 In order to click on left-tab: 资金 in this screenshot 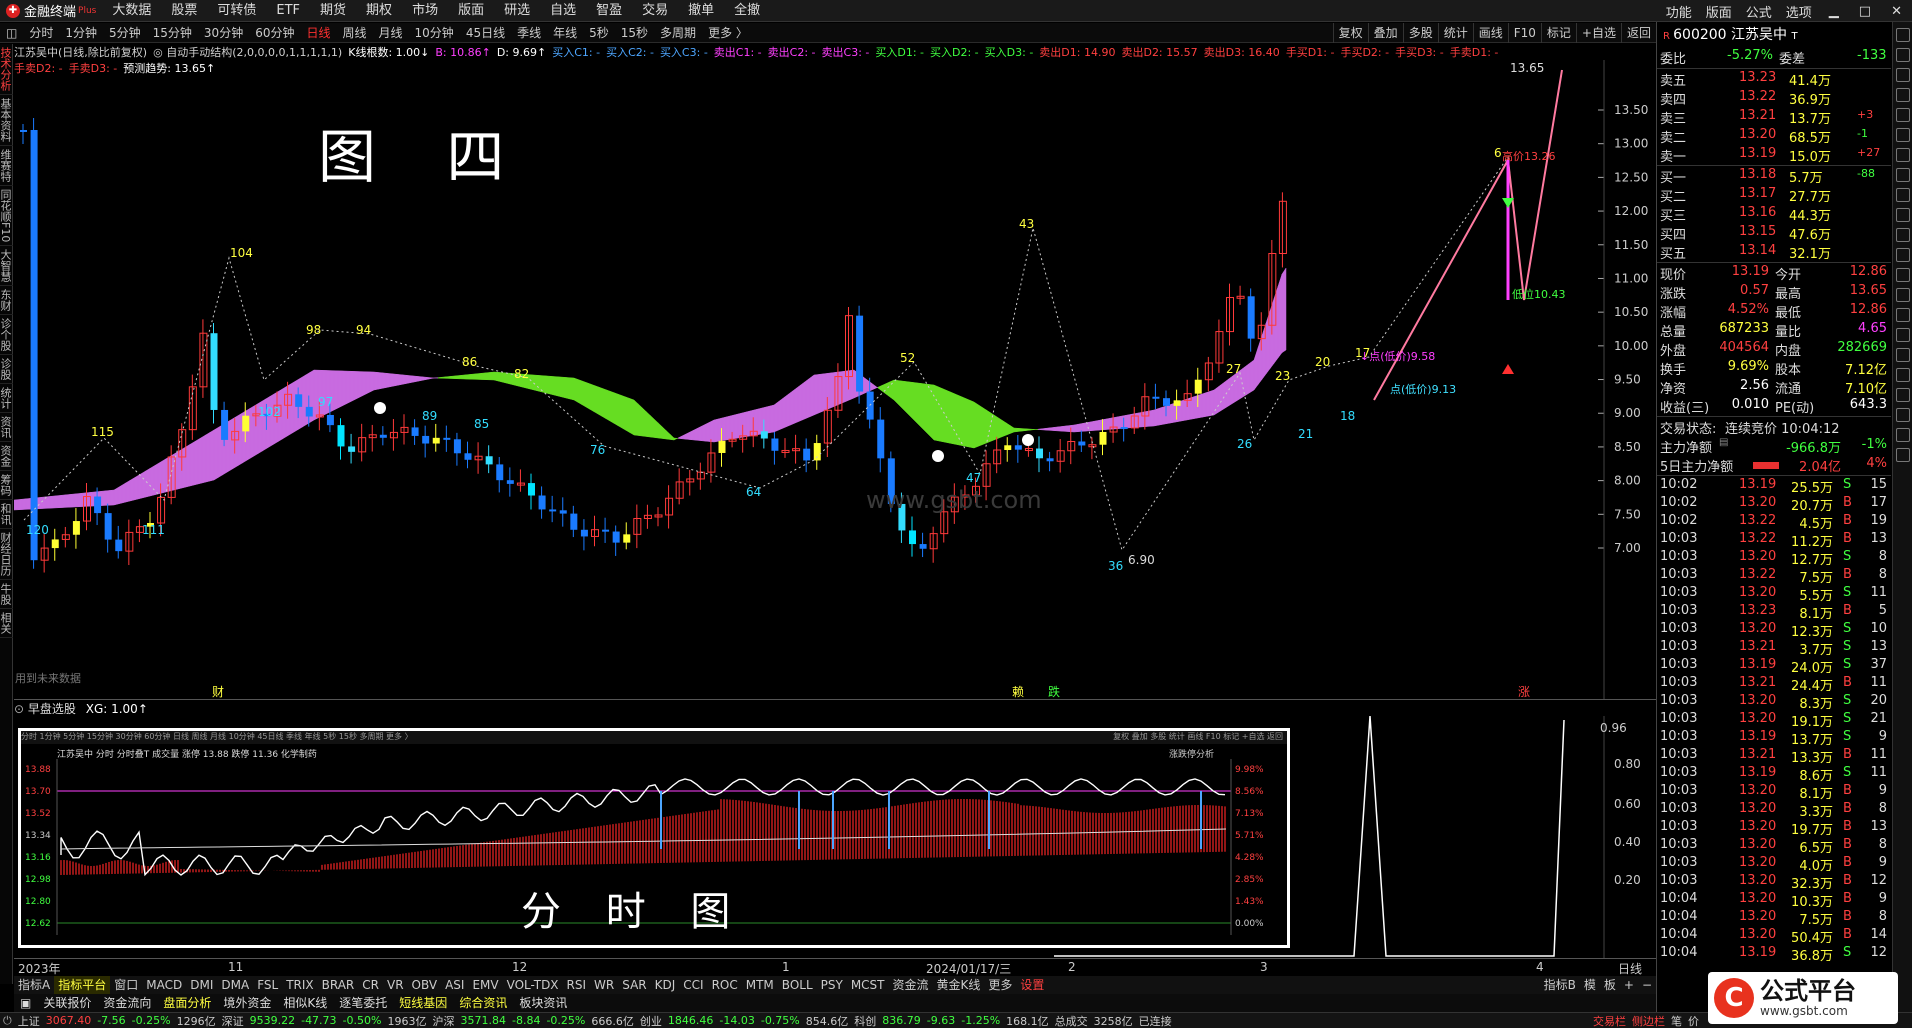, I will do `click(6, 457)`.